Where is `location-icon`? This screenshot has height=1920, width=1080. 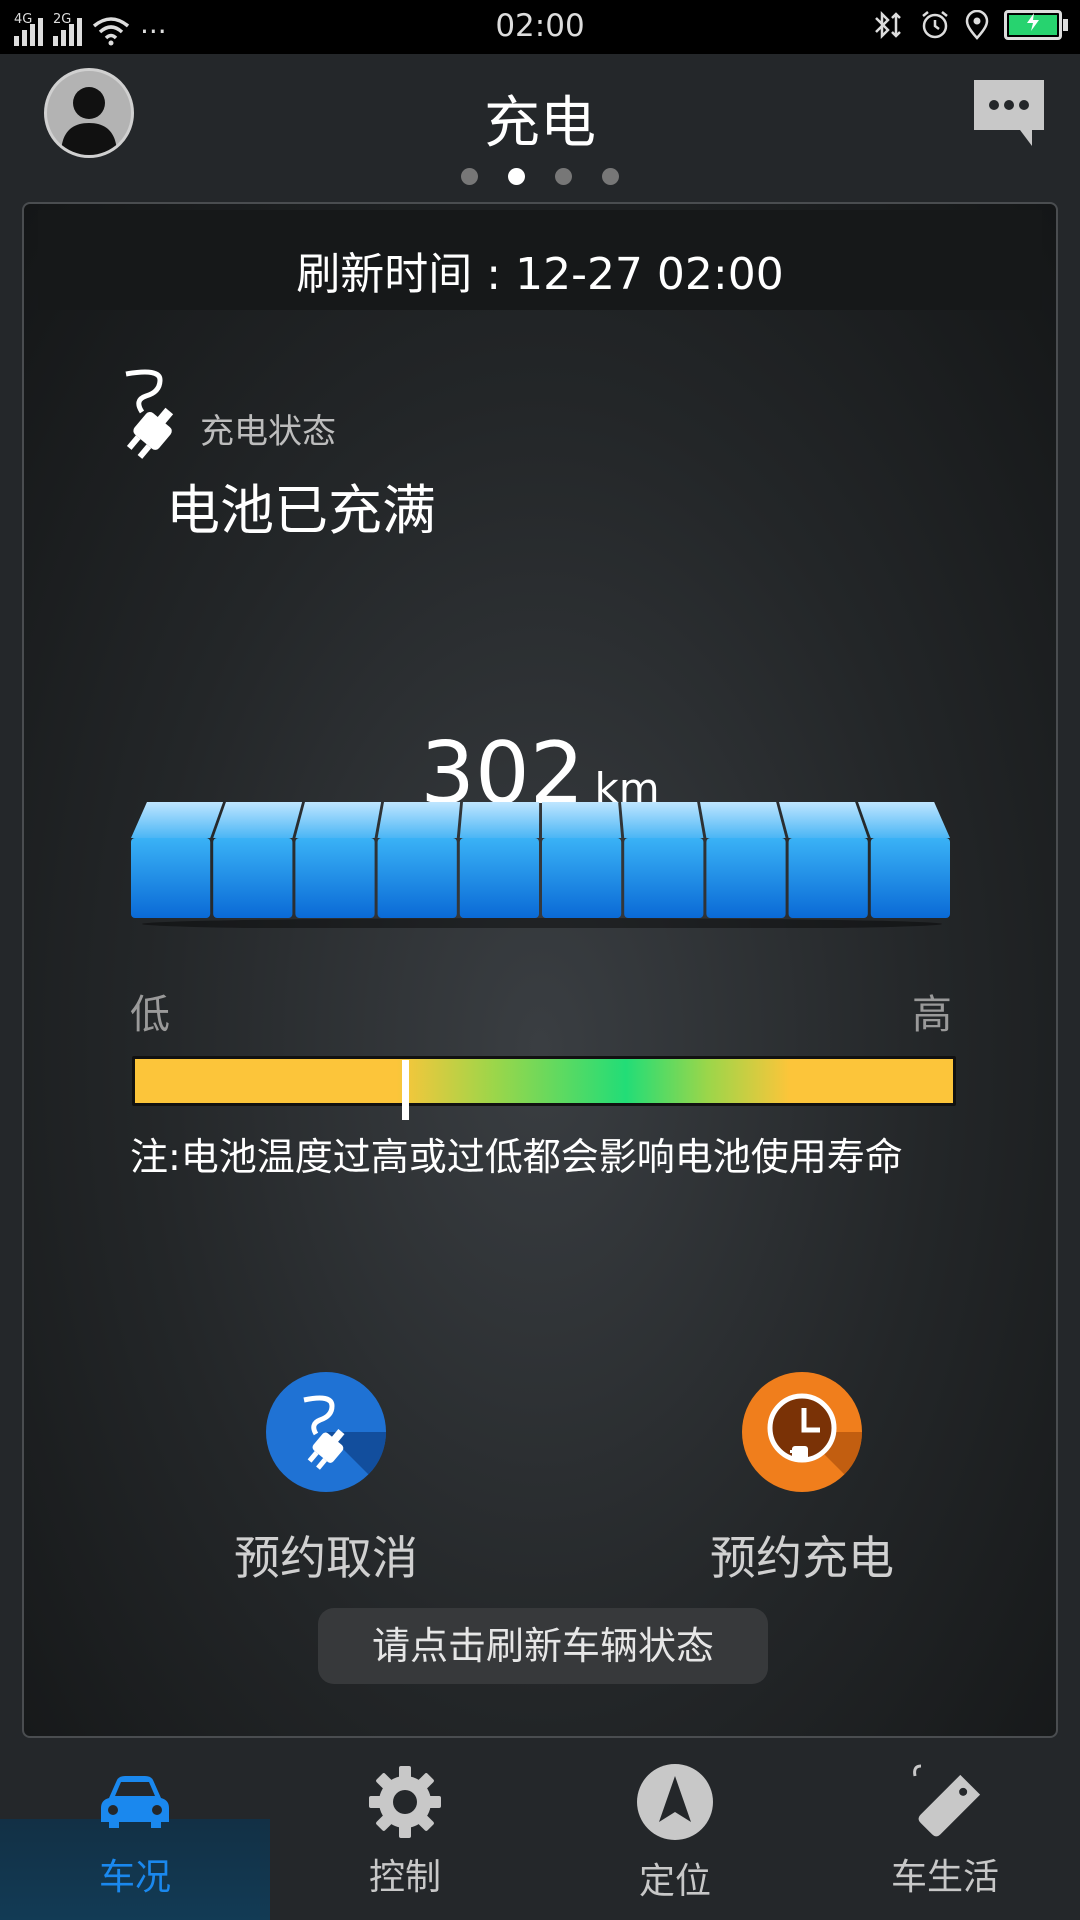
location-icon is located at coordinates (977, 25).